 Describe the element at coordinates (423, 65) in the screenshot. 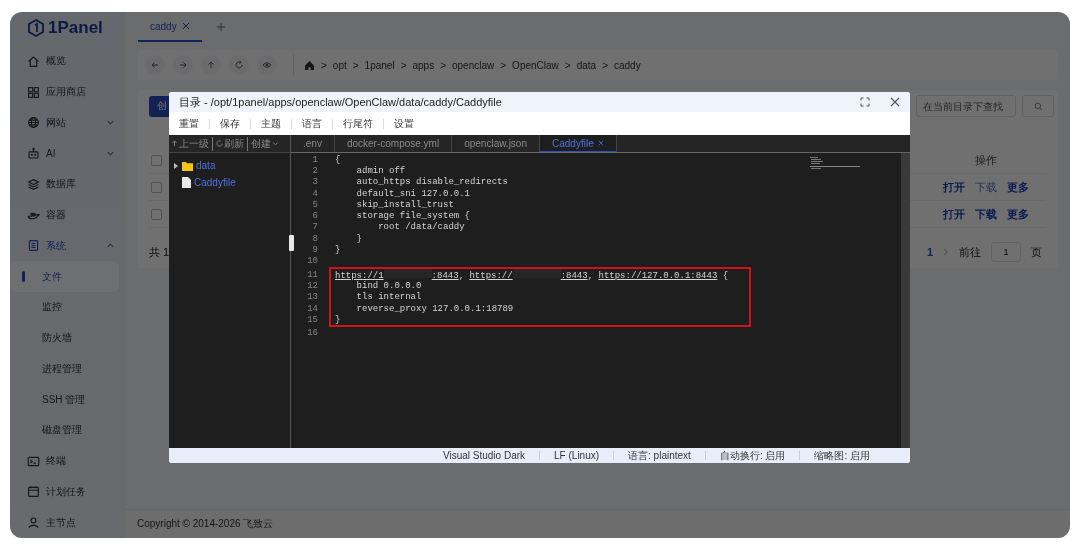

I see `breadcrumb-item: apps` at that location.